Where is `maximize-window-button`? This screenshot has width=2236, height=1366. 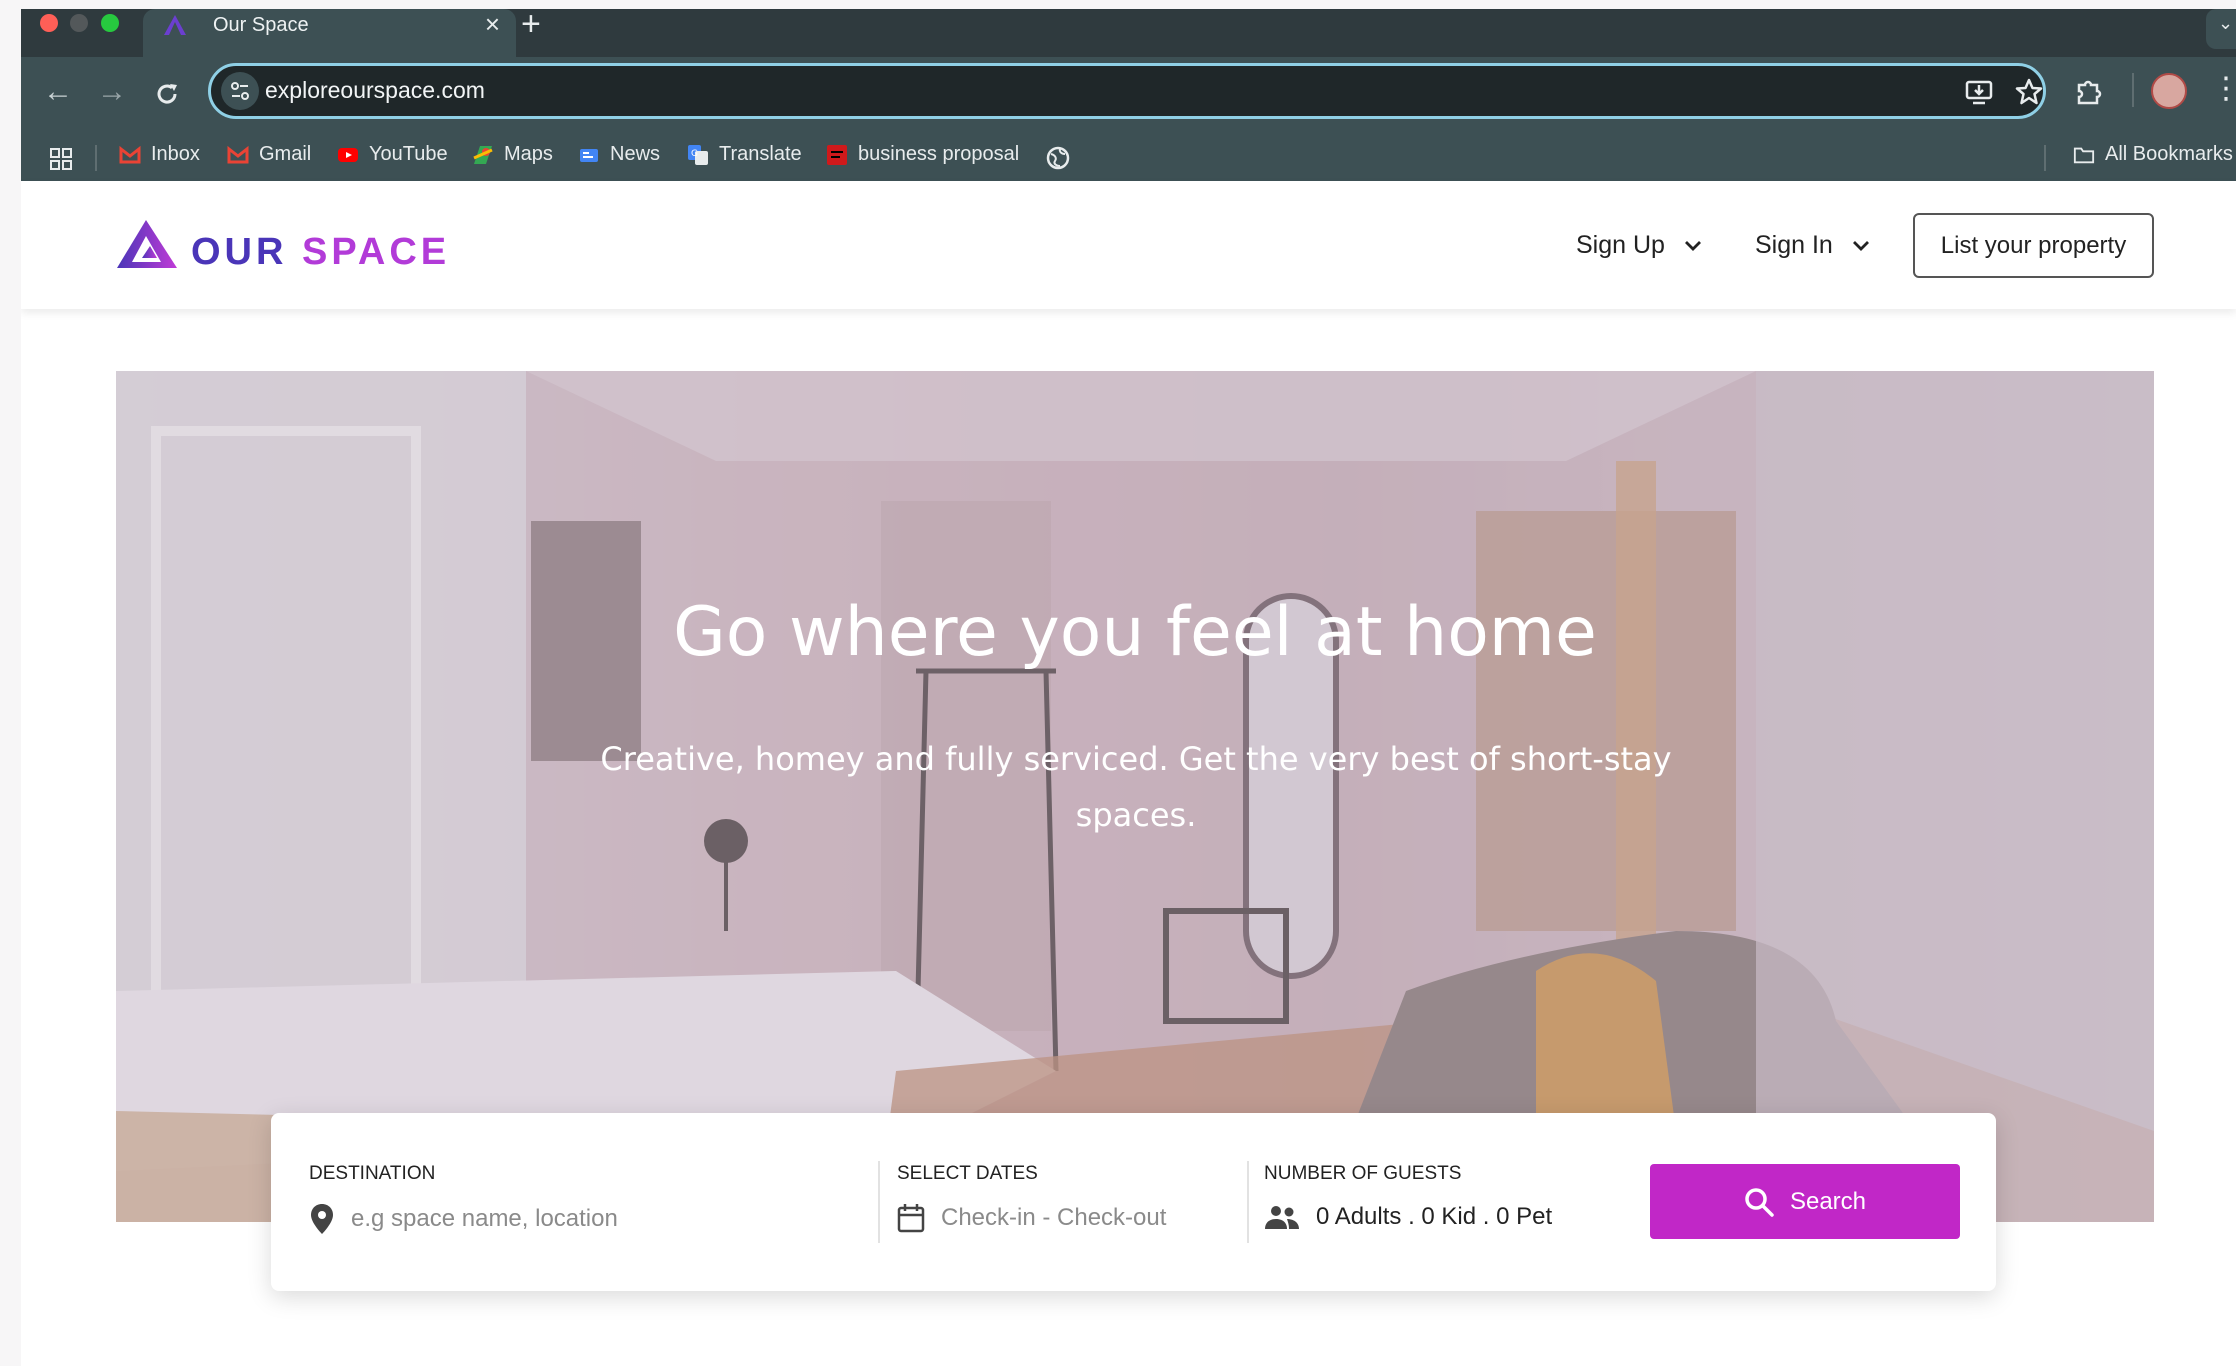 maximize-window-button is located at coordinates (110, 23).